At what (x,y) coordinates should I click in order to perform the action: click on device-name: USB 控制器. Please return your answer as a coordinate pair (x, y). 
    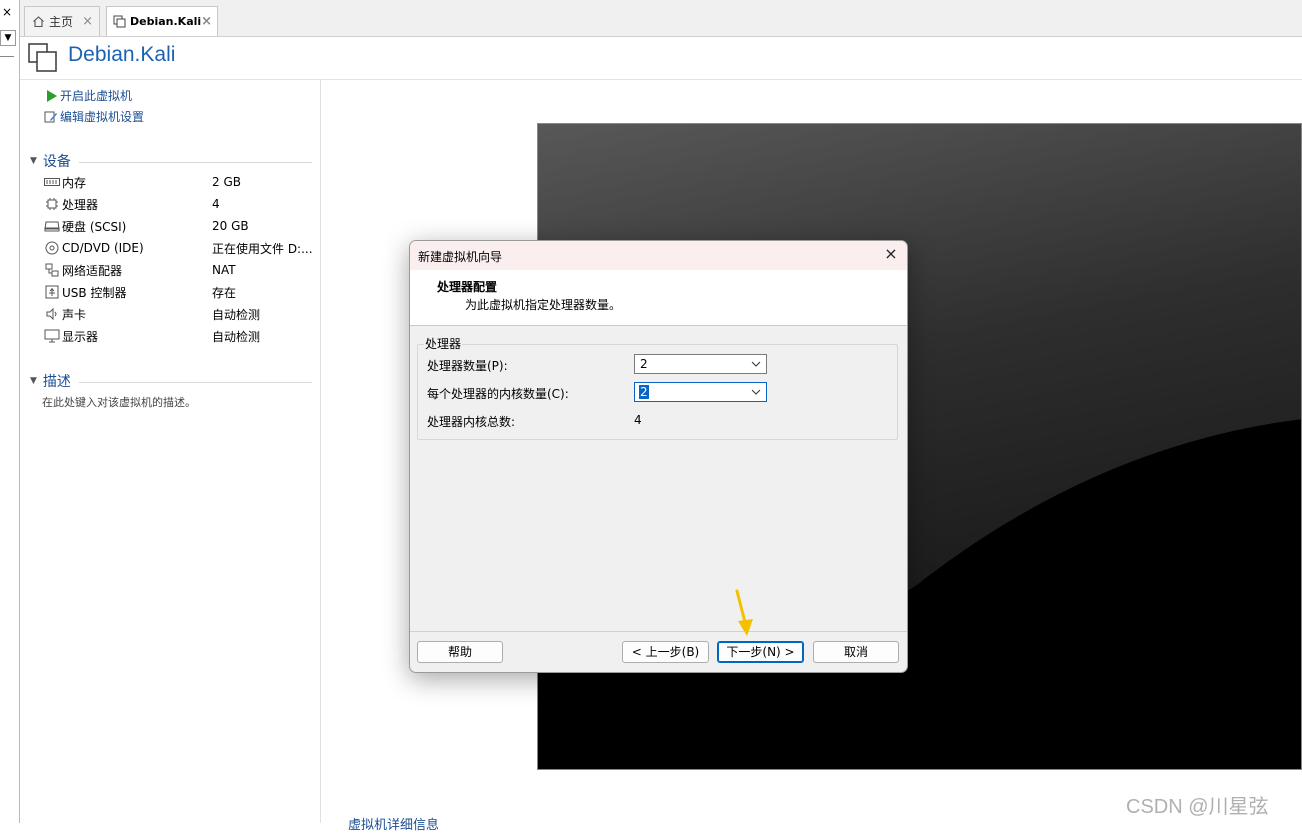
    Looking at the image, I should click on (94, 292).